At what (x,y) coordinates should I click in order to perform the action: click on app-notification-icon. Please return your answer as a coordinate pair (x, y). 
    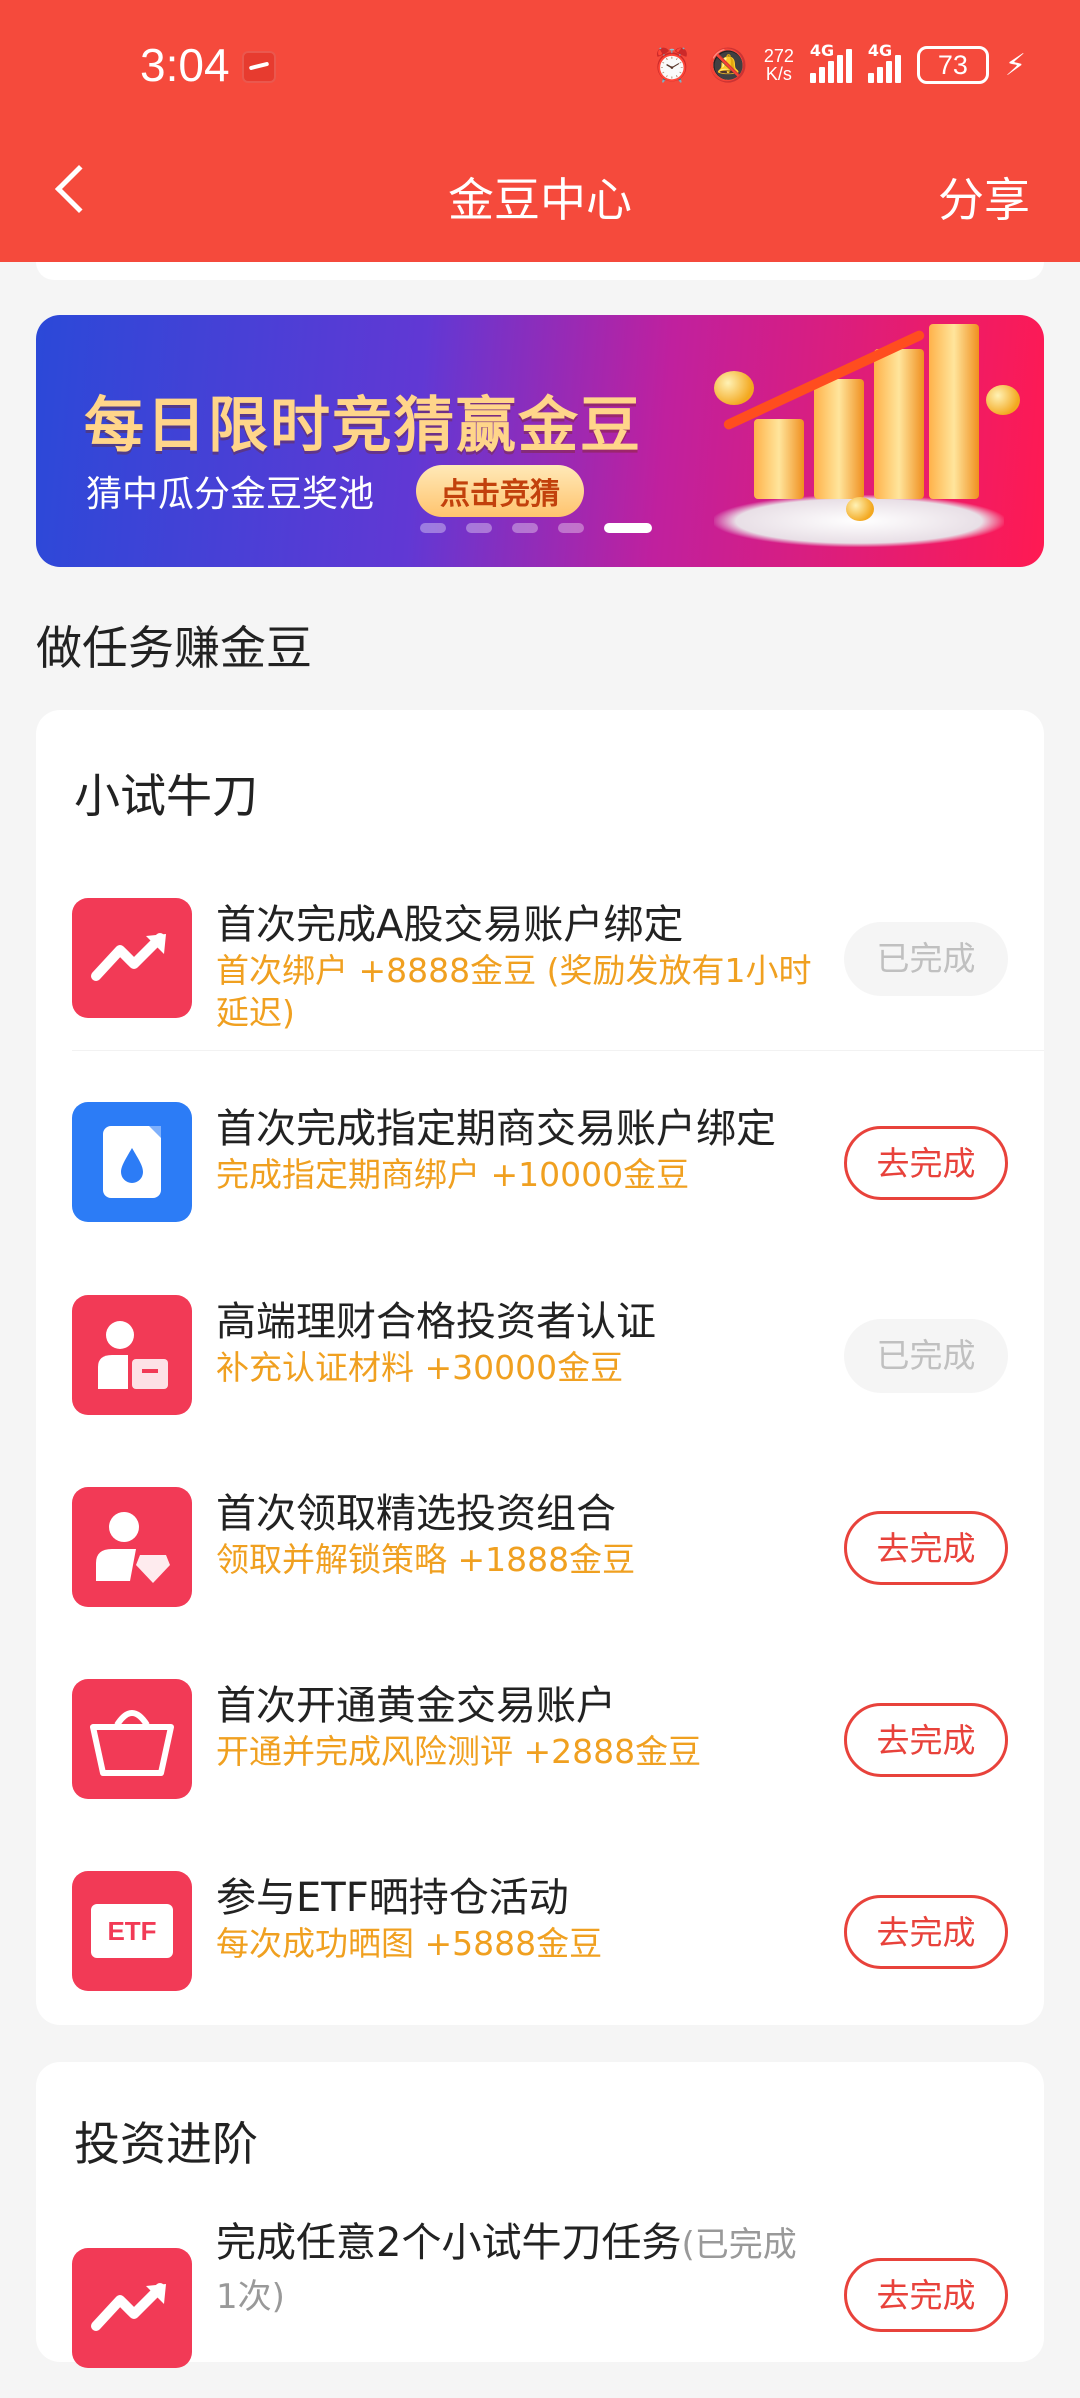
    Looking at the image, I should click on (259, 67).